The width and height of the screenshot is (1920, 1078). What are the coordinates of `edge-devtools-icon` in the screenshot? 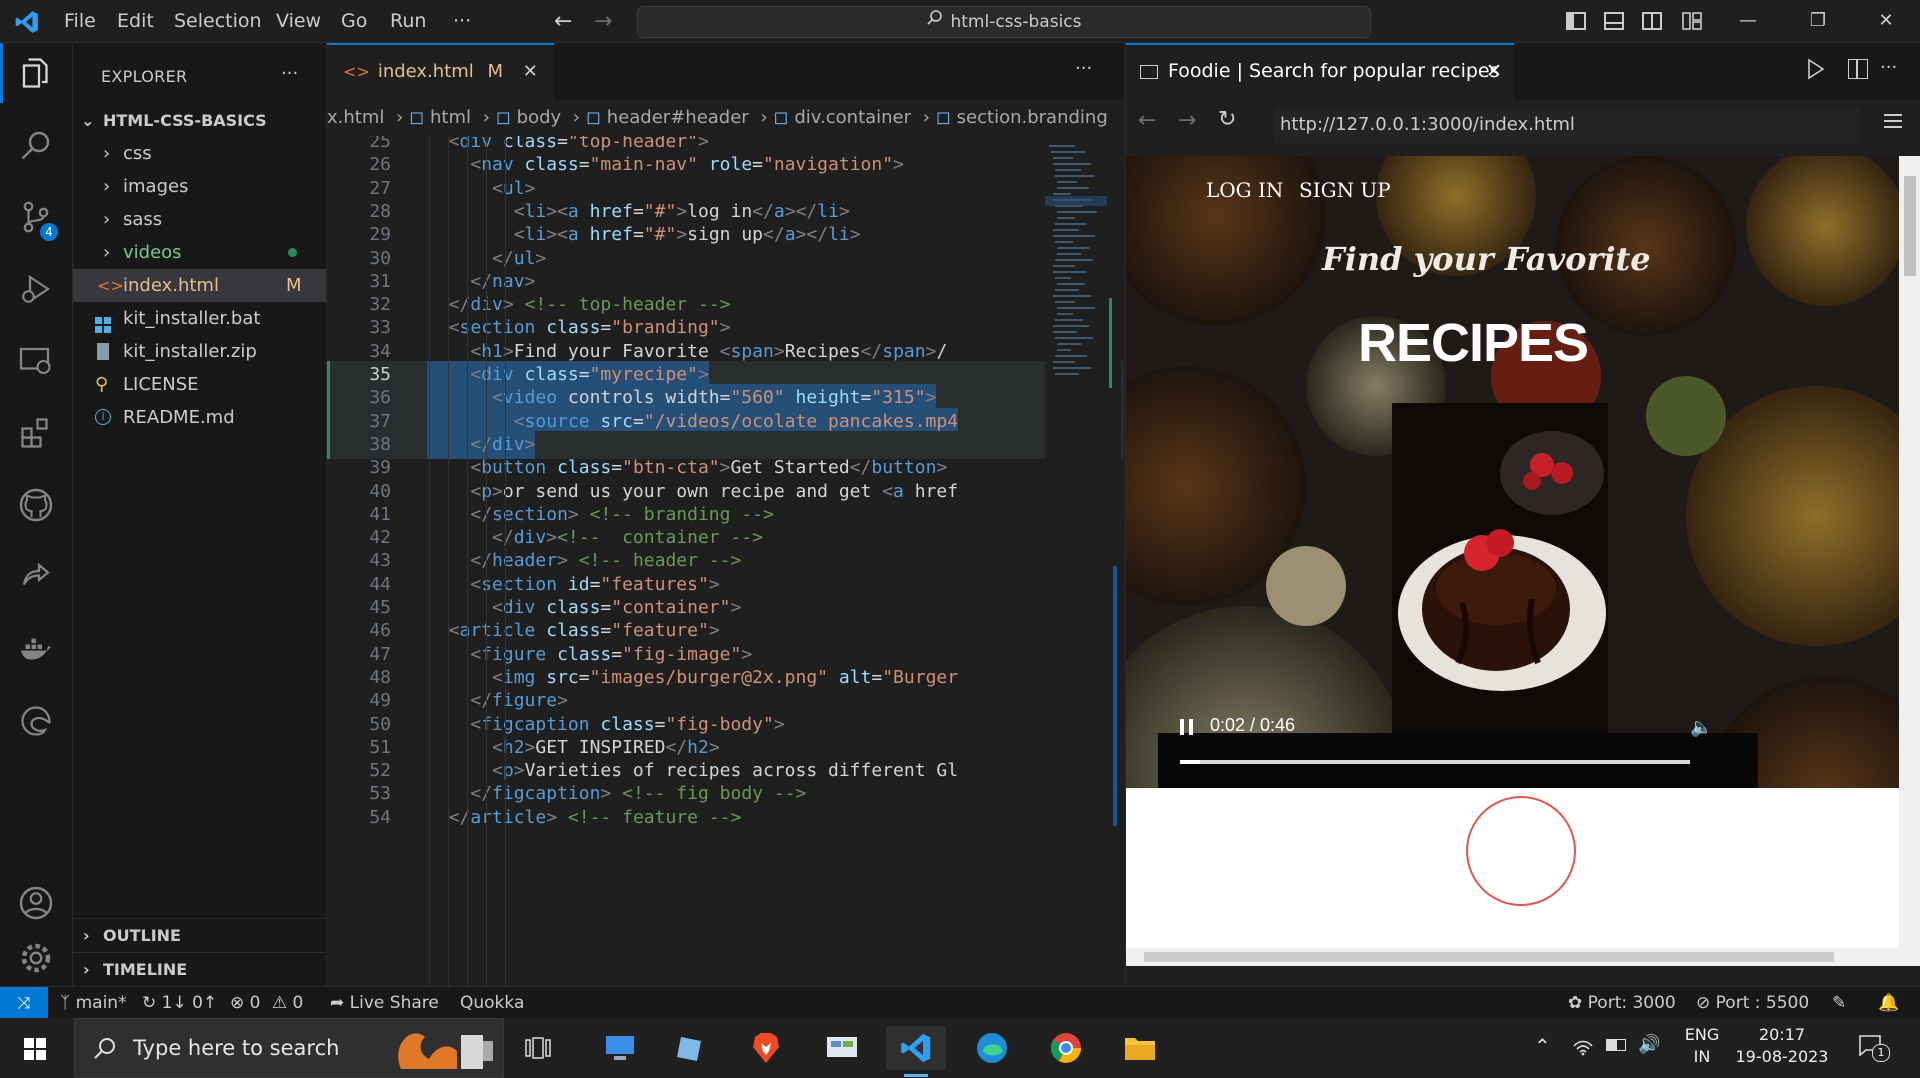 It's located at (36, 721).